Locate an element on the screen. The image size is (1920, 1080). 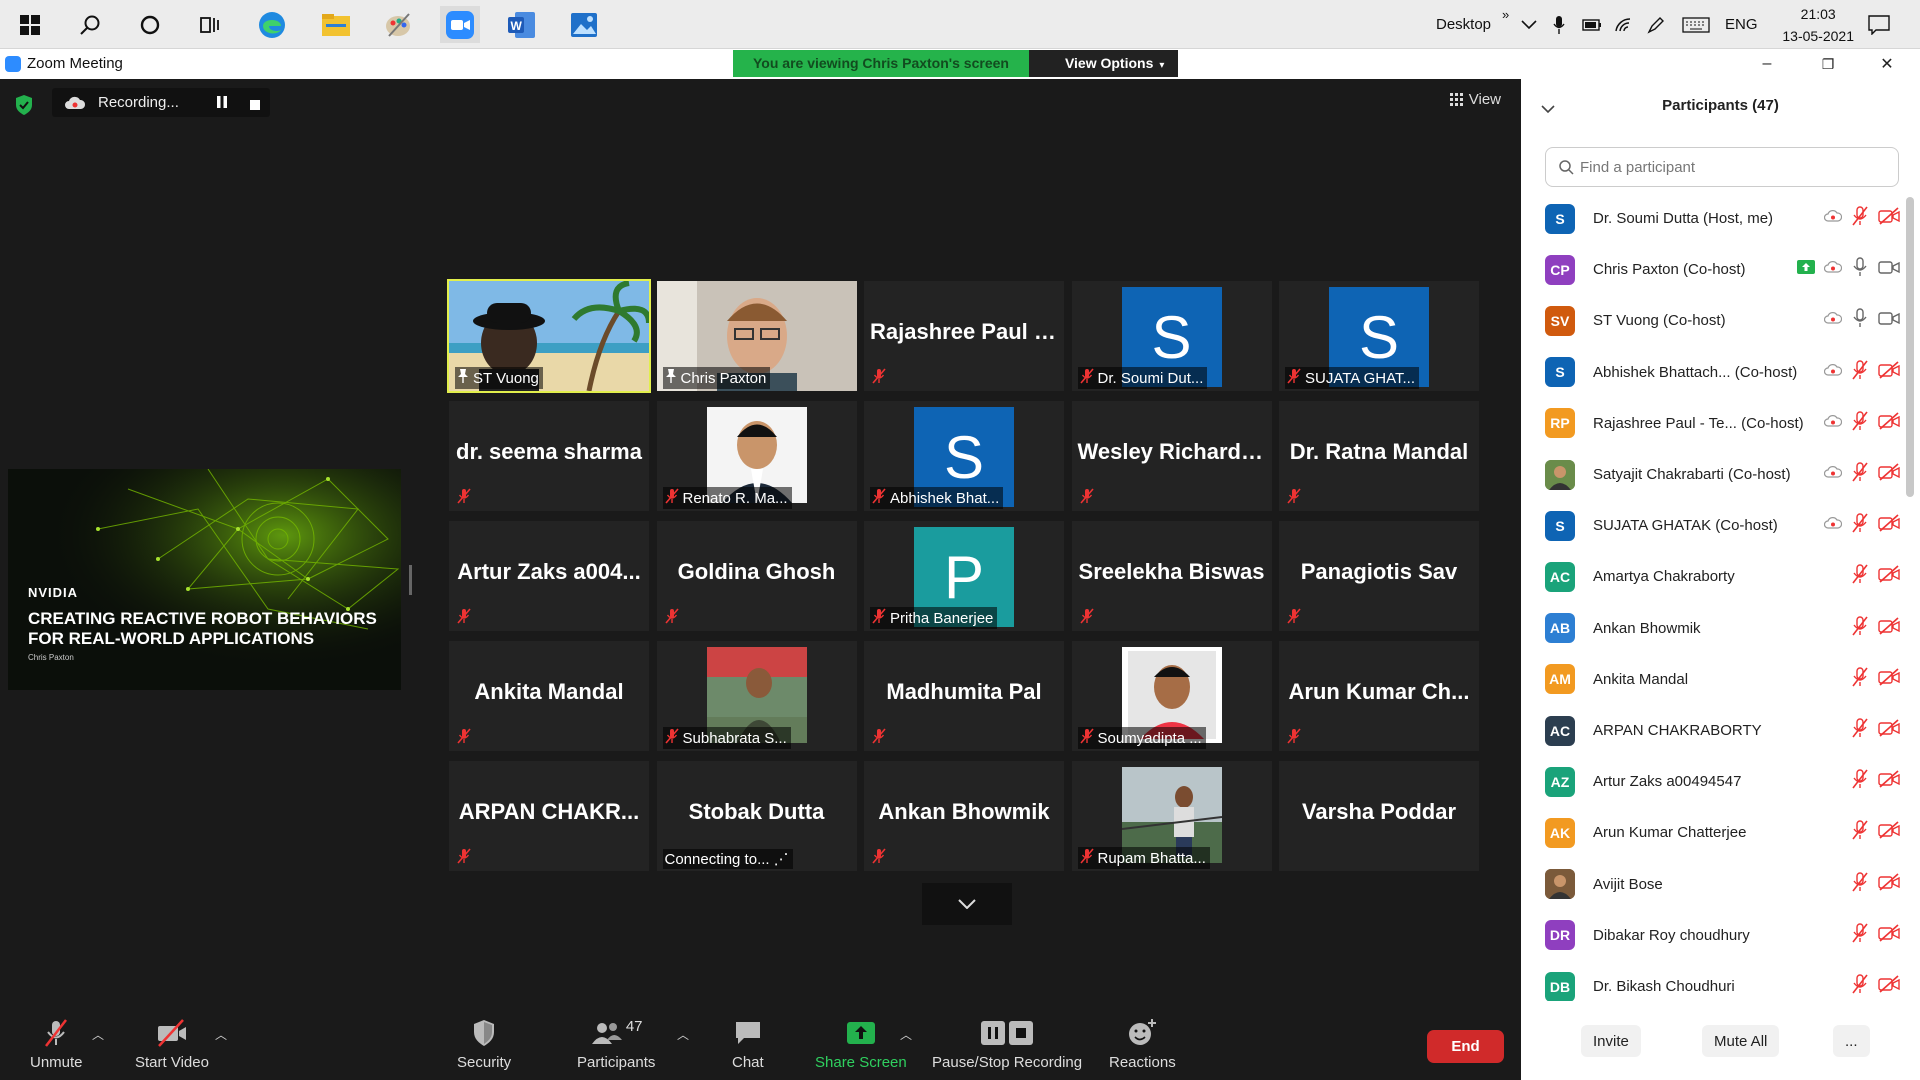
view-options-button: View Options ▾ is located at coordinates (1103, 63).